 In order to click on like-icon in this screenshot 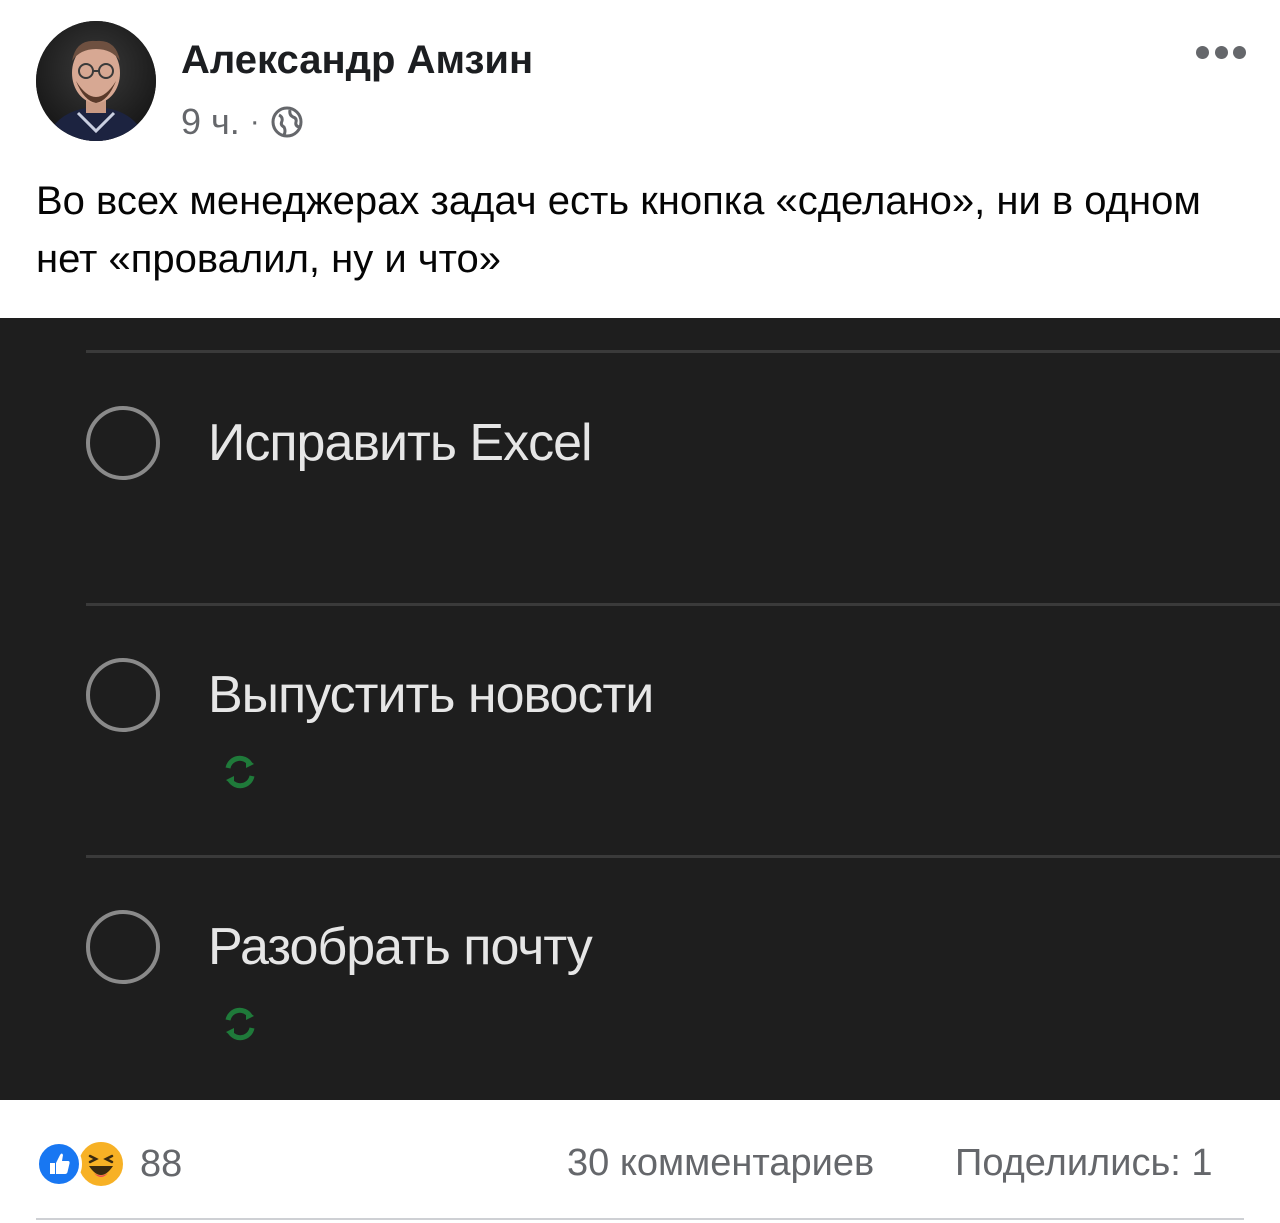, I will do `click(59, 1164)`.